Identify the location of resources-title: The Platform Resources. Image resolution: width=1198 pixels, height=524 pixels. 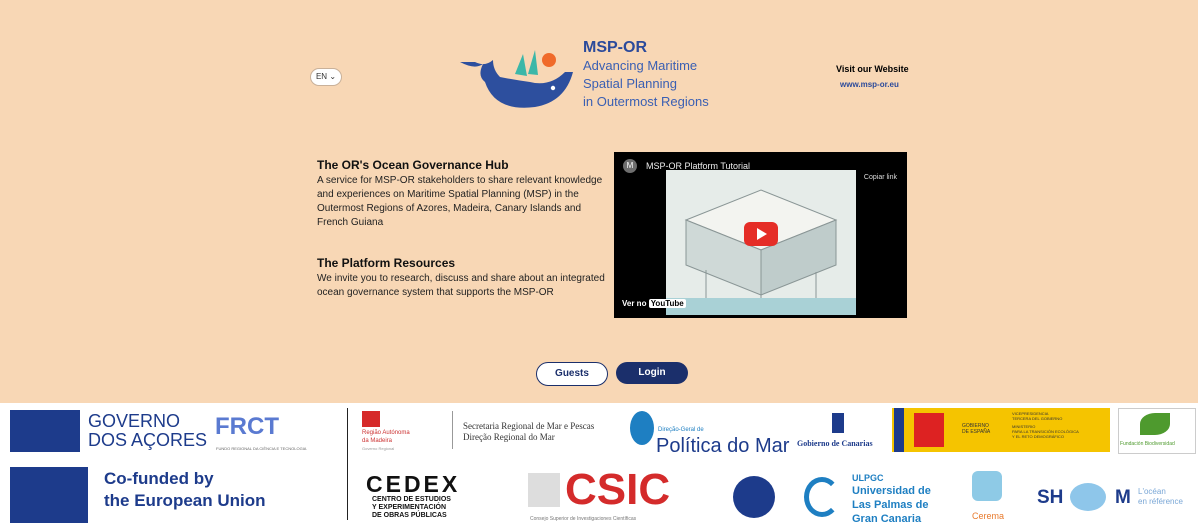
(386, 263).